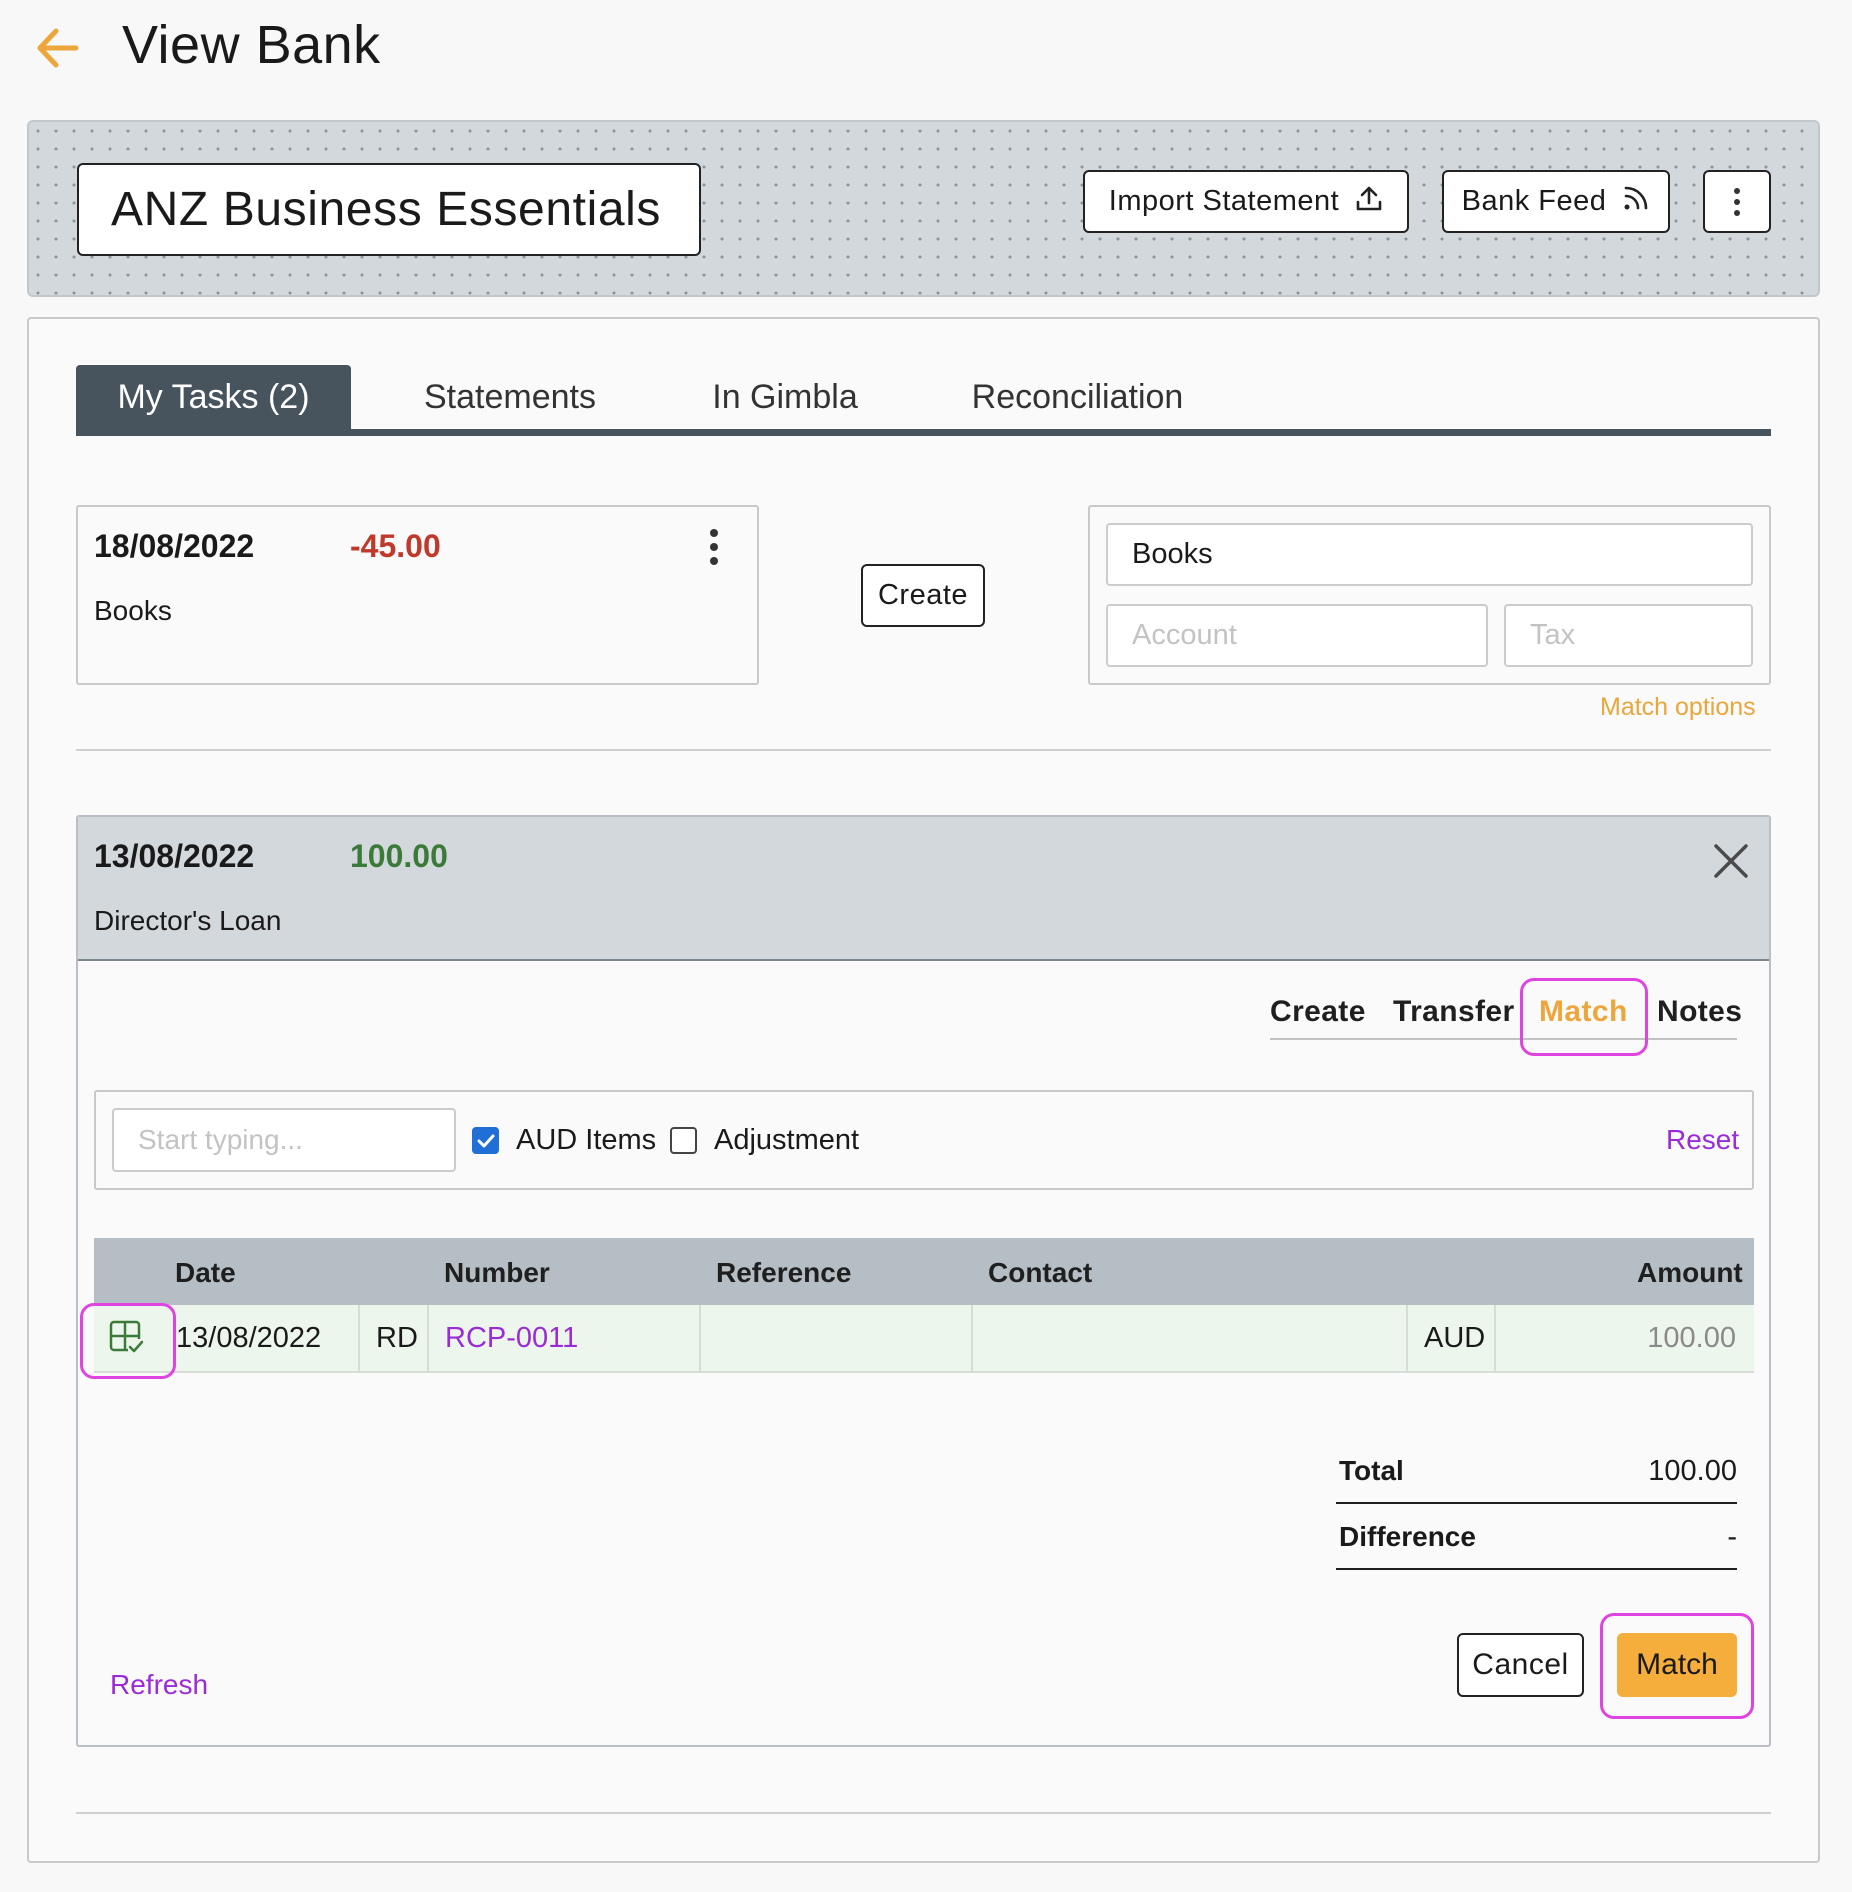  Describe the element at coordinates (1536, 1503) in the screenshot. I see `total-divider` at that location.